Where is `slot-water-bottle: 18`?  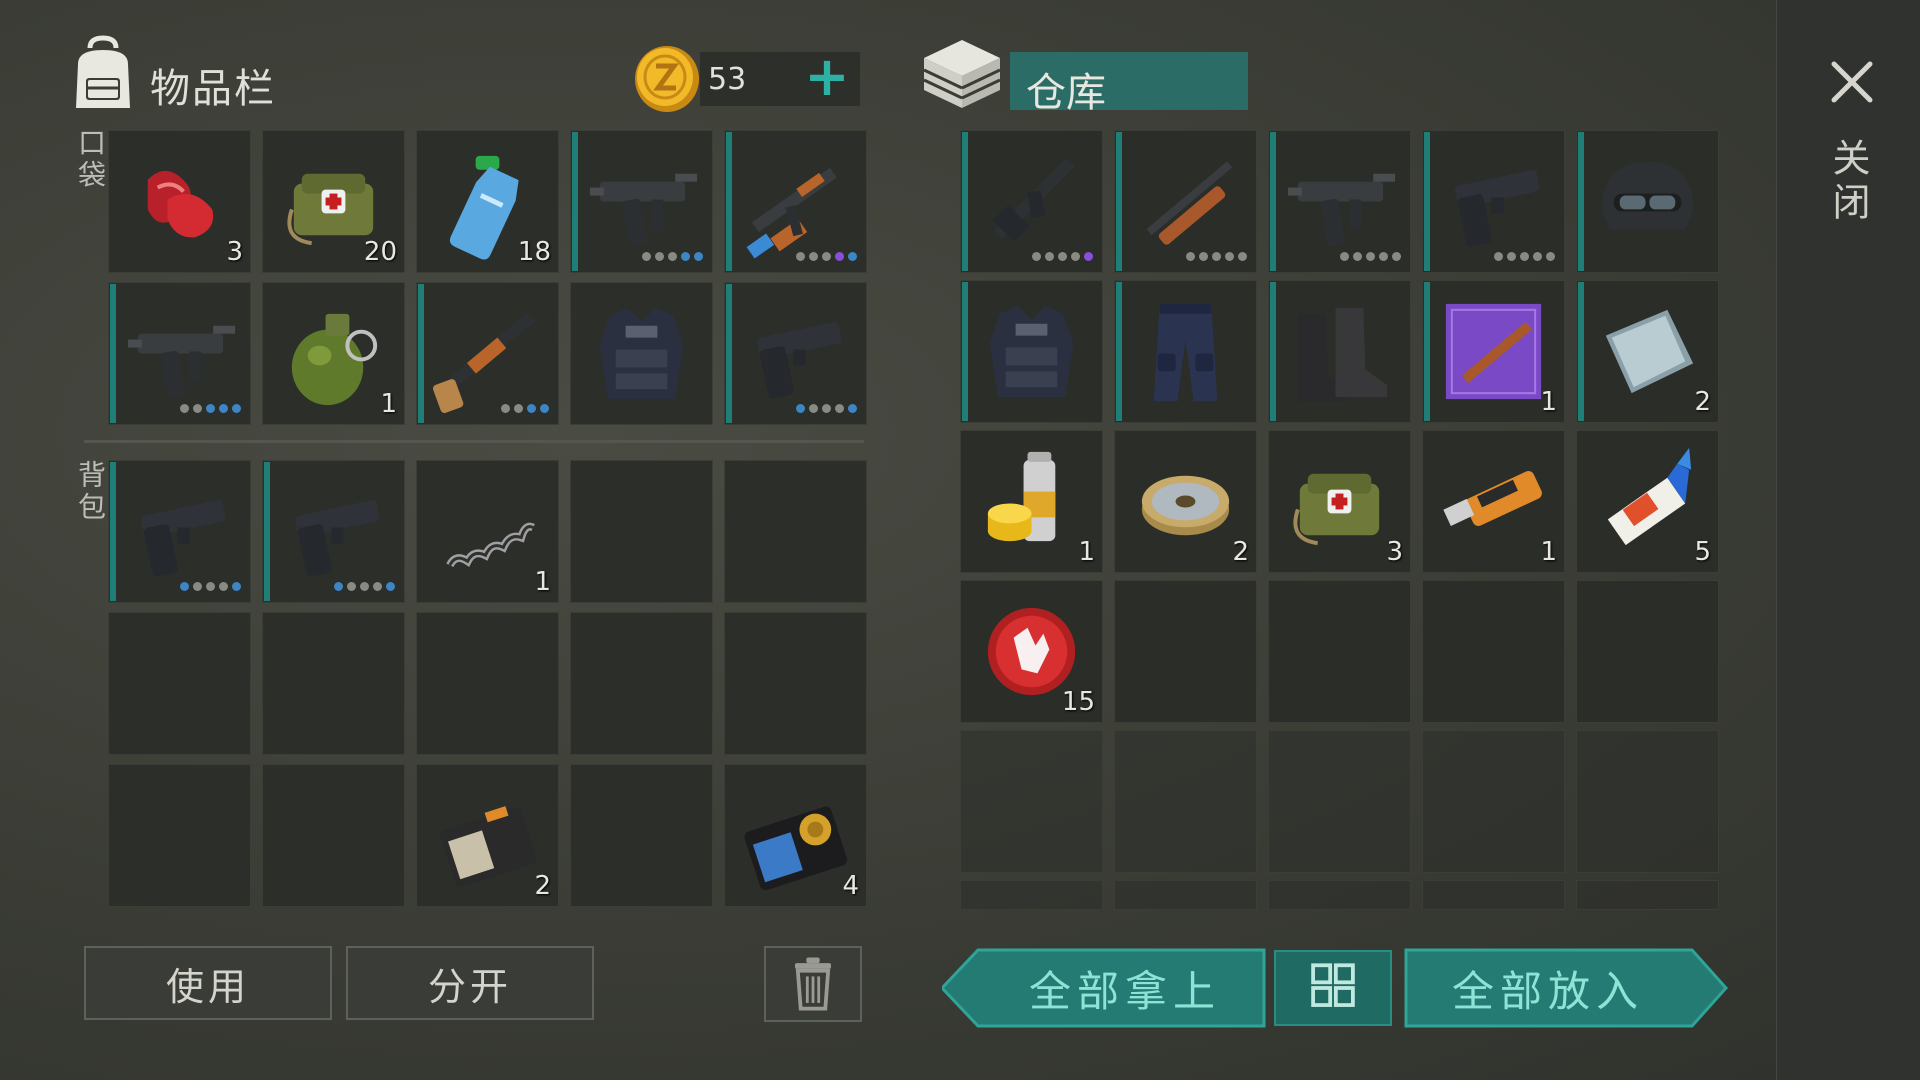
slot-water-bottle: 18 is located at coordinates (487, 201).